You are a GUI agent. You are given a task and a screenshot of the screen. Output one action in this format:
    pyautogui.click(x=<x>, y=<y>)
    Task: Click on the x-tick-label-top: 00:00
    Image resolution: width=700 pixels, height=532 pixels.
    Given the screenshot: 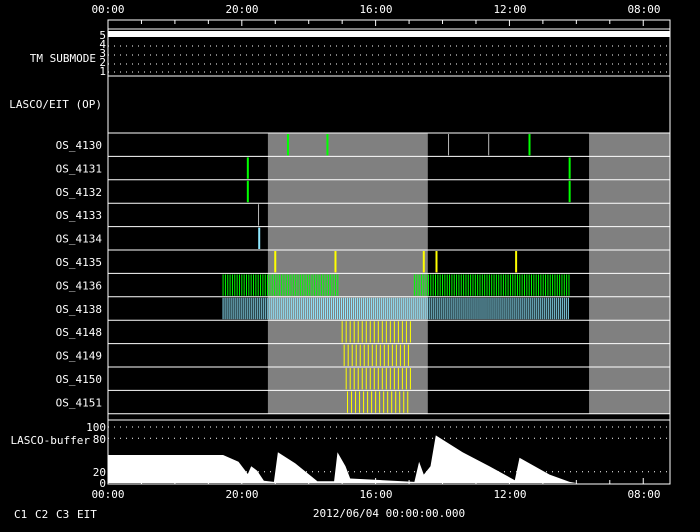 What is the action you would take?
    pyautogui.click(x=107, y=9)
    